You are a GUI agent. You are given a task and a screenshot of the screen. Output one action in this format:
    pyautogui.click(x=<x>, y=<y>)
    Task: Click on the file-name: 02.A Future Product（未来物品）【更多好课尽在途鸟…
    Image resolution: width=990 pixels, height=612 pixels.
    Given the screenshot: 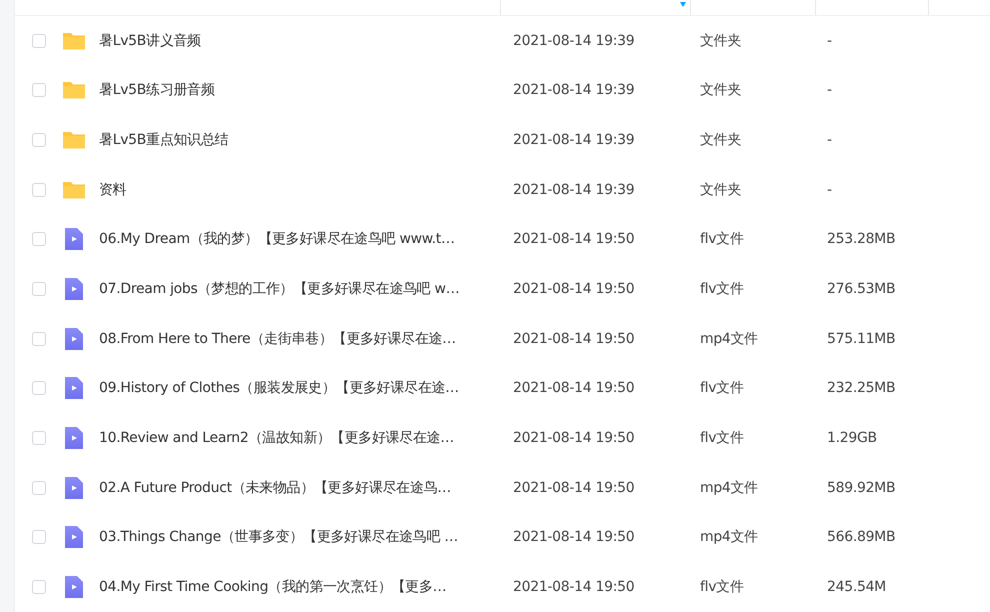 What is the action you would take?
    pyautogui.click(x=306, y=487)
    